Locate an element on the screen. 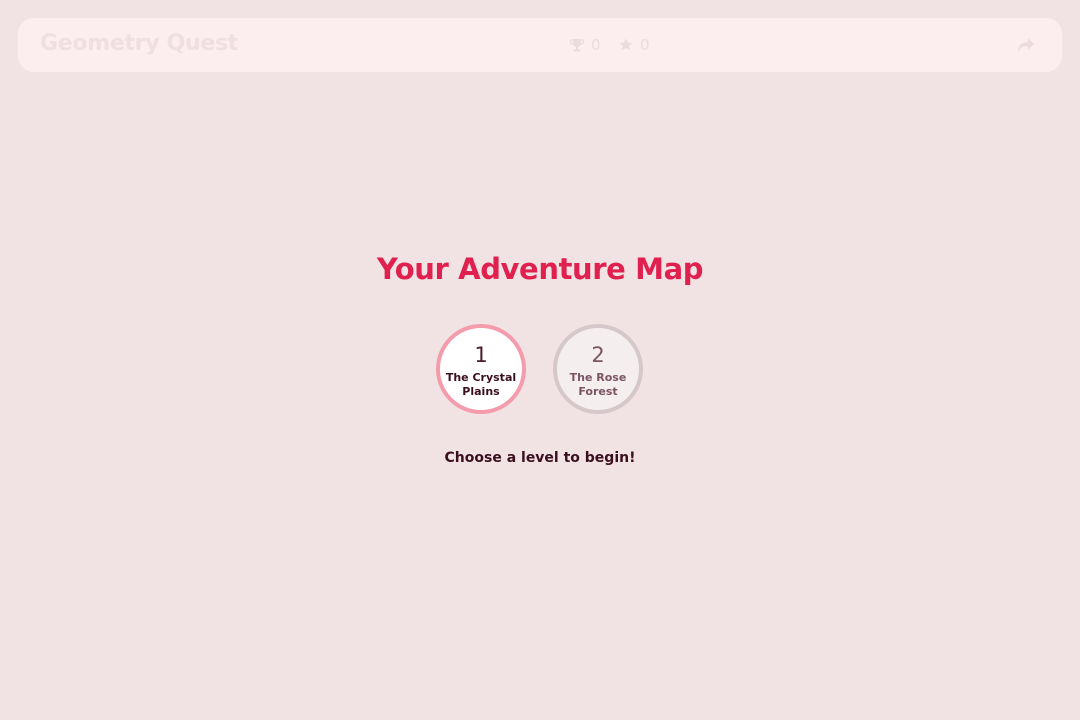 The height and width of the screenshot is (720, 1080). page-title: Your Adventure Map is located at coordinates (540, 269).